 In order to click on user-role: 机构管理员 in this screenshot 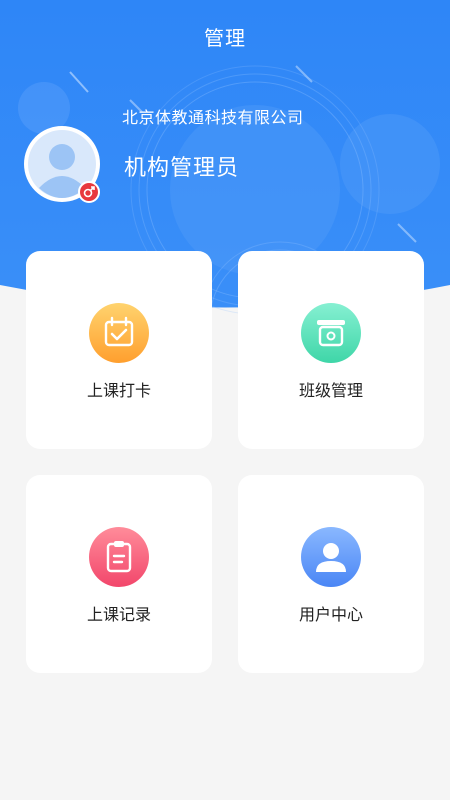, I will do `click(182, 168)`.